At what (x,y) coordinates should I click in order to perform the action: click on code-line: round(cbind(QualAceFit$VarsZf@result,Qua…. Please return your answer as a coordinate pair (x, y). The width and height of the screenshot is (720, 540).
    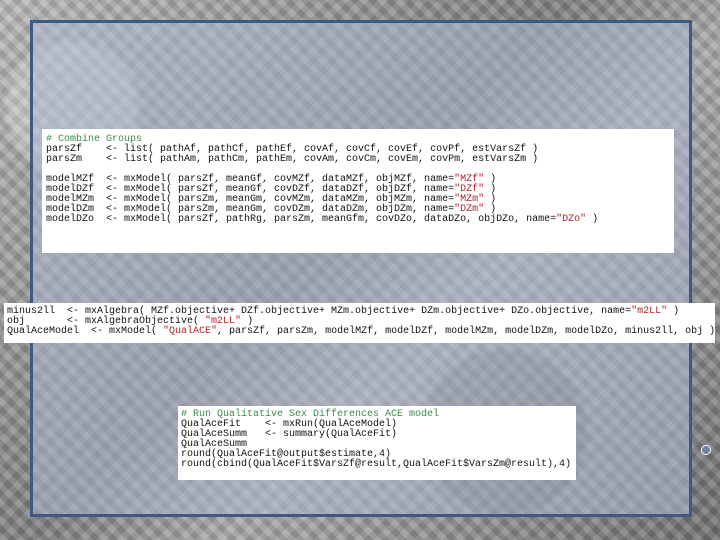
    Looking at the image, I should click on (376, 464).